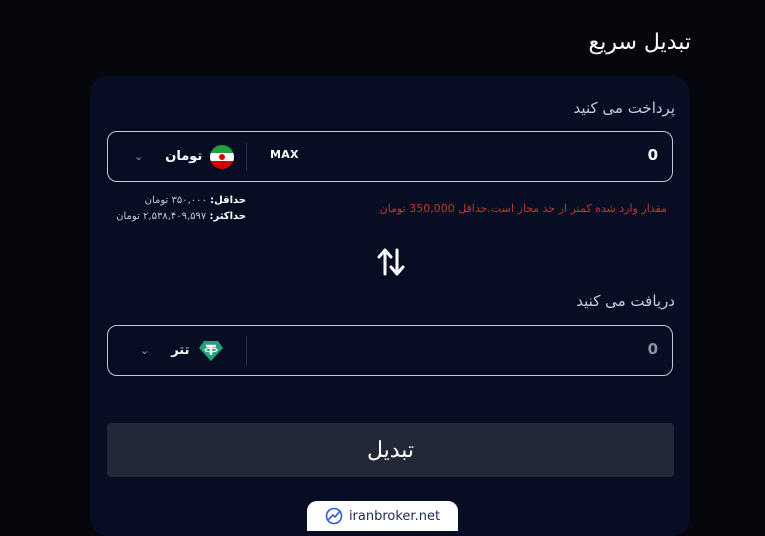 The height and width of the screenshot is (536, 765). I want to click on pay-amount-input: 0, so click(653, 155).